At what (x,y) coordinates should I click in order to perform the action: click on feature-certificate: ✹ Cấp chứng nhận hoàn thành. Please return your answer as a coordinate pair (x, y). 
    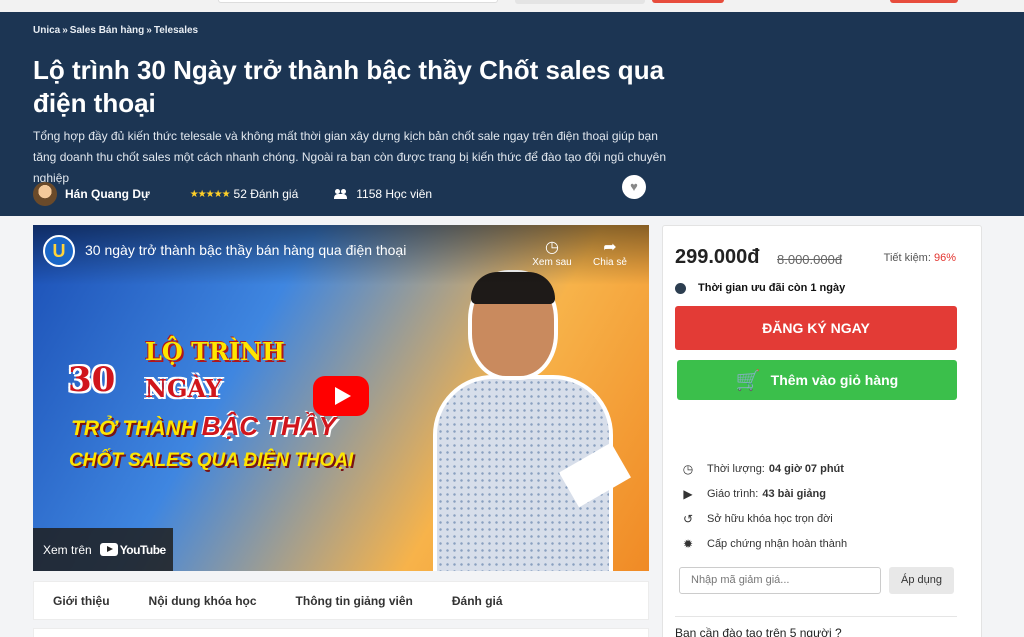
    Looking at the image, I should click on (765, 543).